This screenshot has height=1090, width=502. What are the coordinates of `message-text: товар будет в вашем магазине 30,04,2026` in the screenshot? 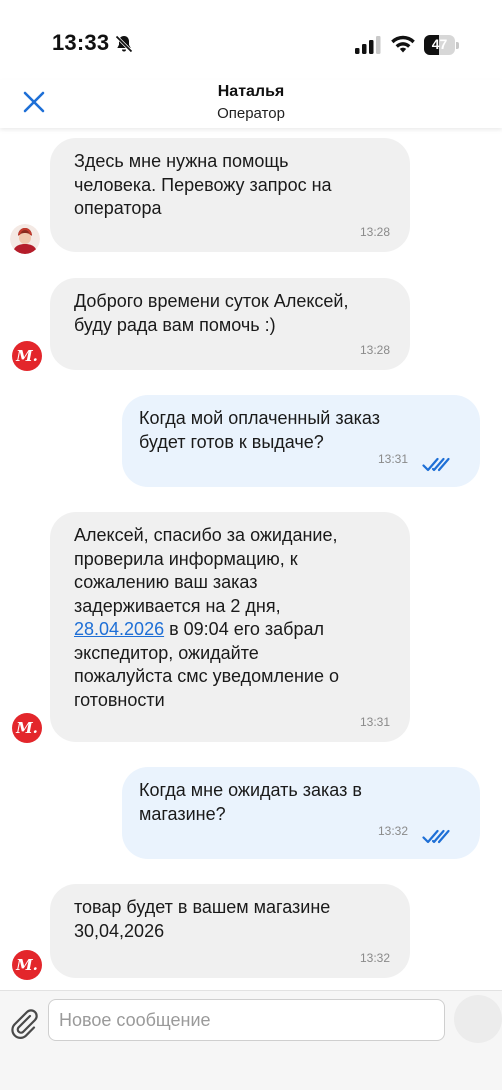 It's located at (202, 919).